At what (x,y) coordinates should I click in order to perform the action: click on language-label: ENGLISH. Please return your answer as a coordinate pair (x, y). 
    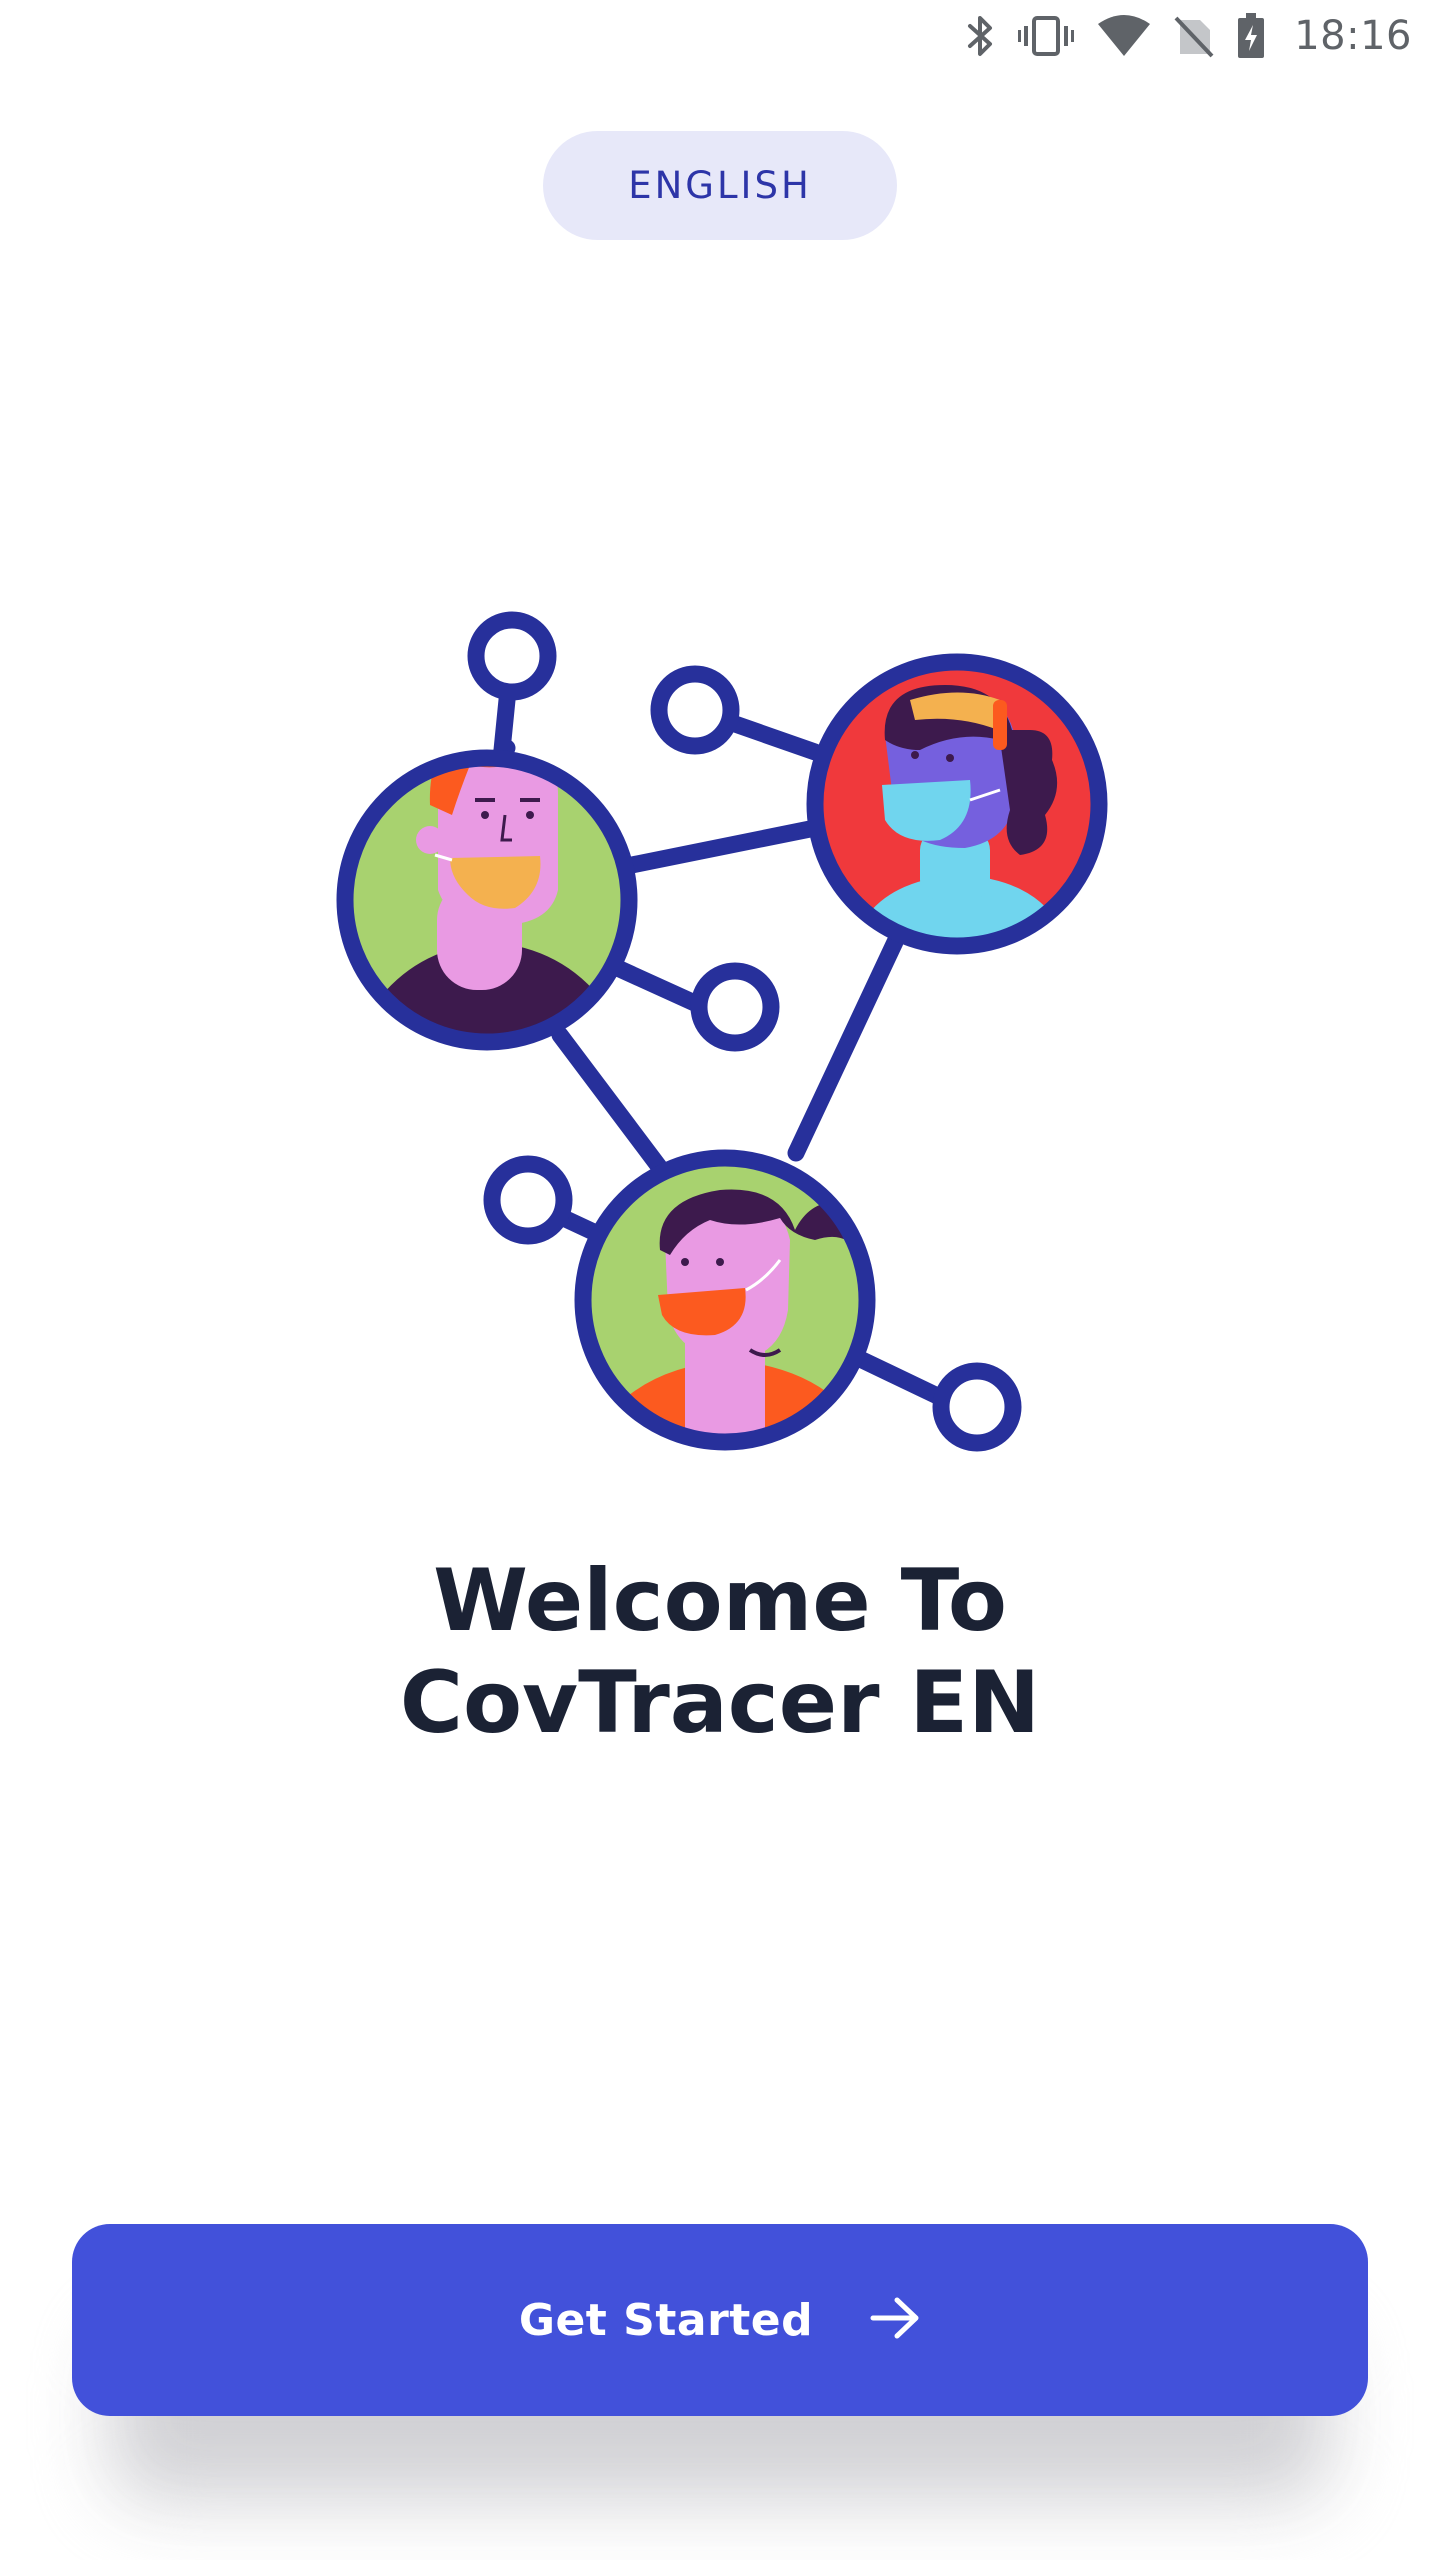
    Looking at the image, I should click on (720, 185).